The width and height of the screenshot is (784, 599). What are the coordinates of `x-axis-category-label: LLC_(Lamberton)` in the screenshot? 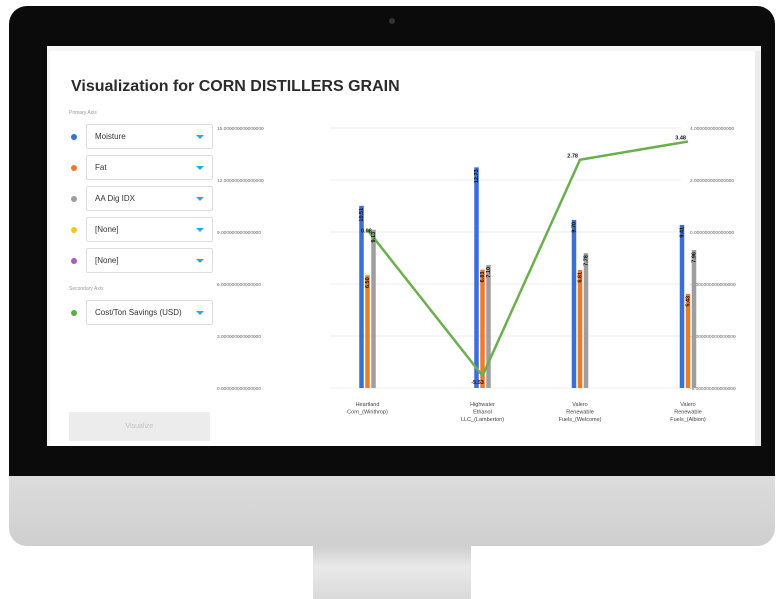 It's located at (482, 420).